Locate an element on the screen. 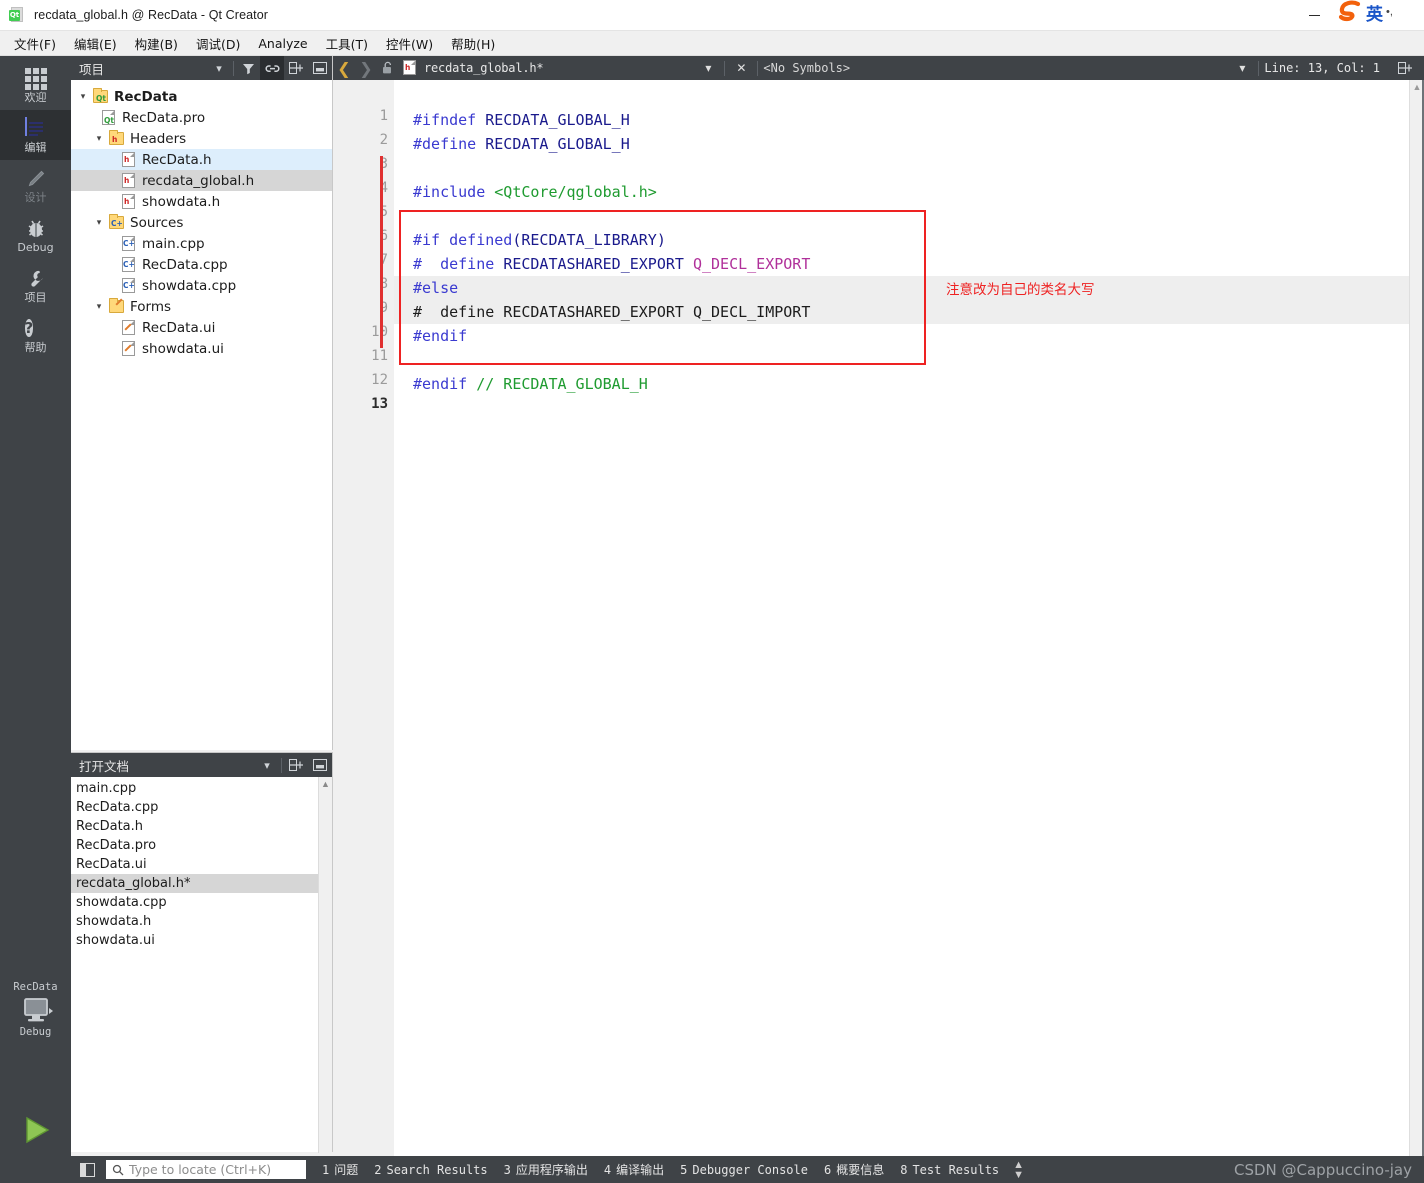 The height and width of the screenshot is (1183, 1424). output-tab-issues: 1 问题 is located at coordinates (340, 1169).